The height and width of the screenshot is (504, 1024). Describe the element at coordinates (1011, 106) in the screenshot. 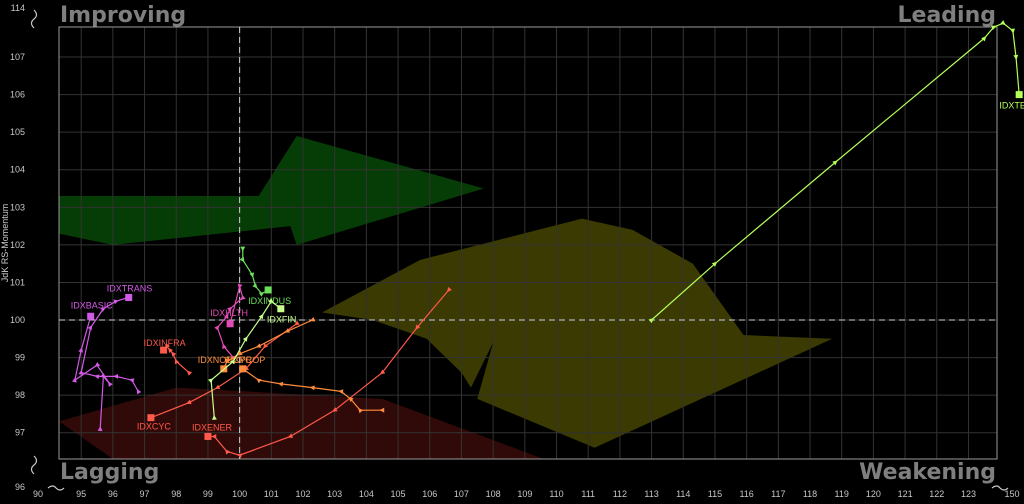

I see `series-label: IDXTECH` at that location.